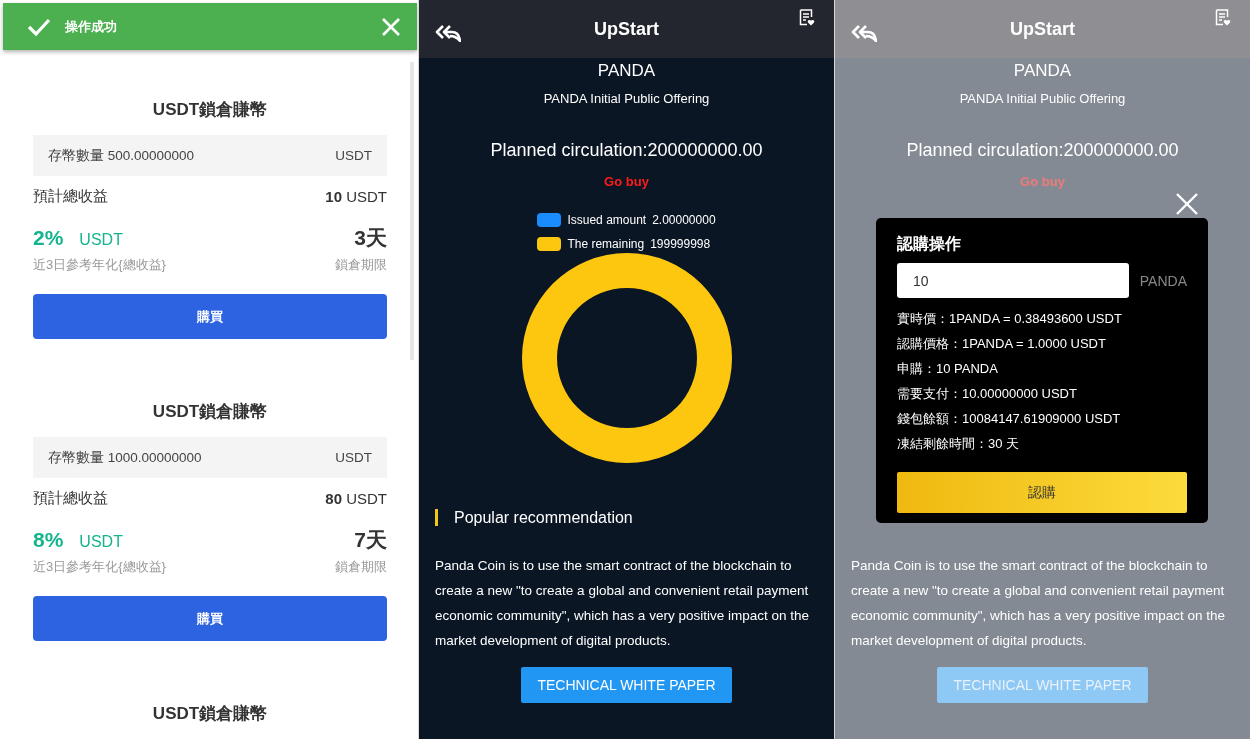  Describe the element at coordinates (1042, 492) in the screenshot. I see `subscribe-button: 認購` at that location.